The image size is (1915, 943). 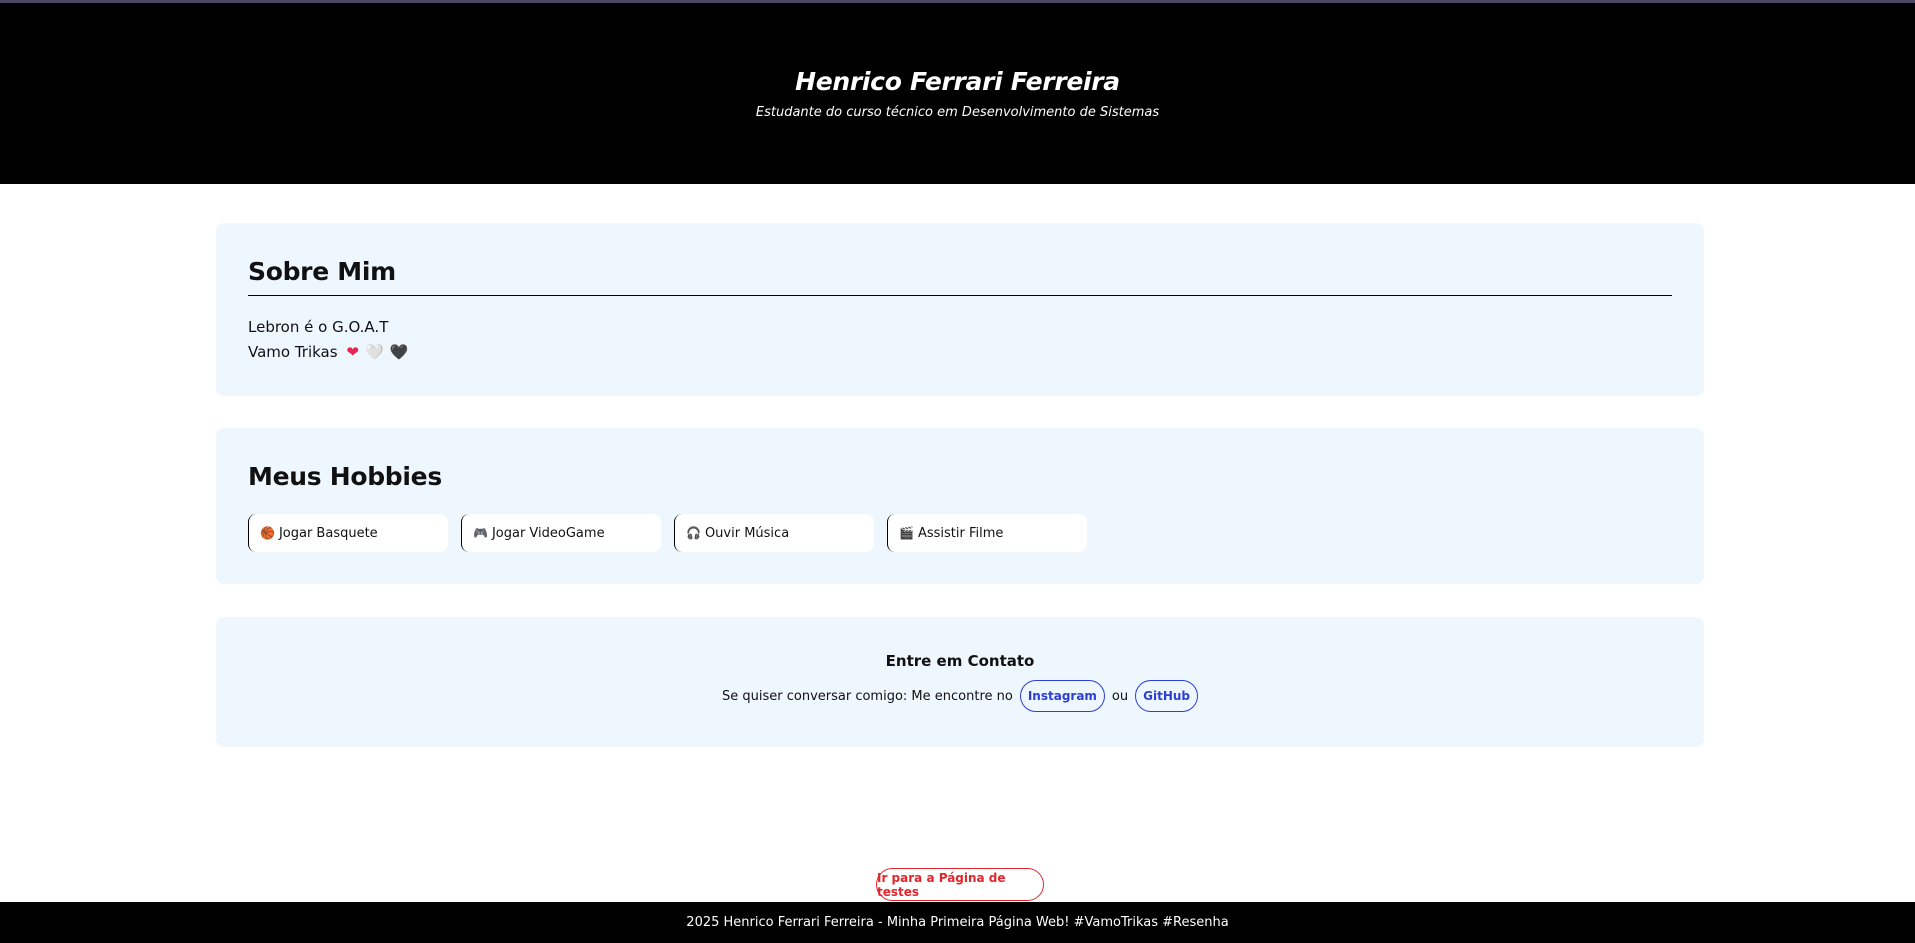 I want to click on gamepad-icon: 🎮, so click(x=480, y=533).